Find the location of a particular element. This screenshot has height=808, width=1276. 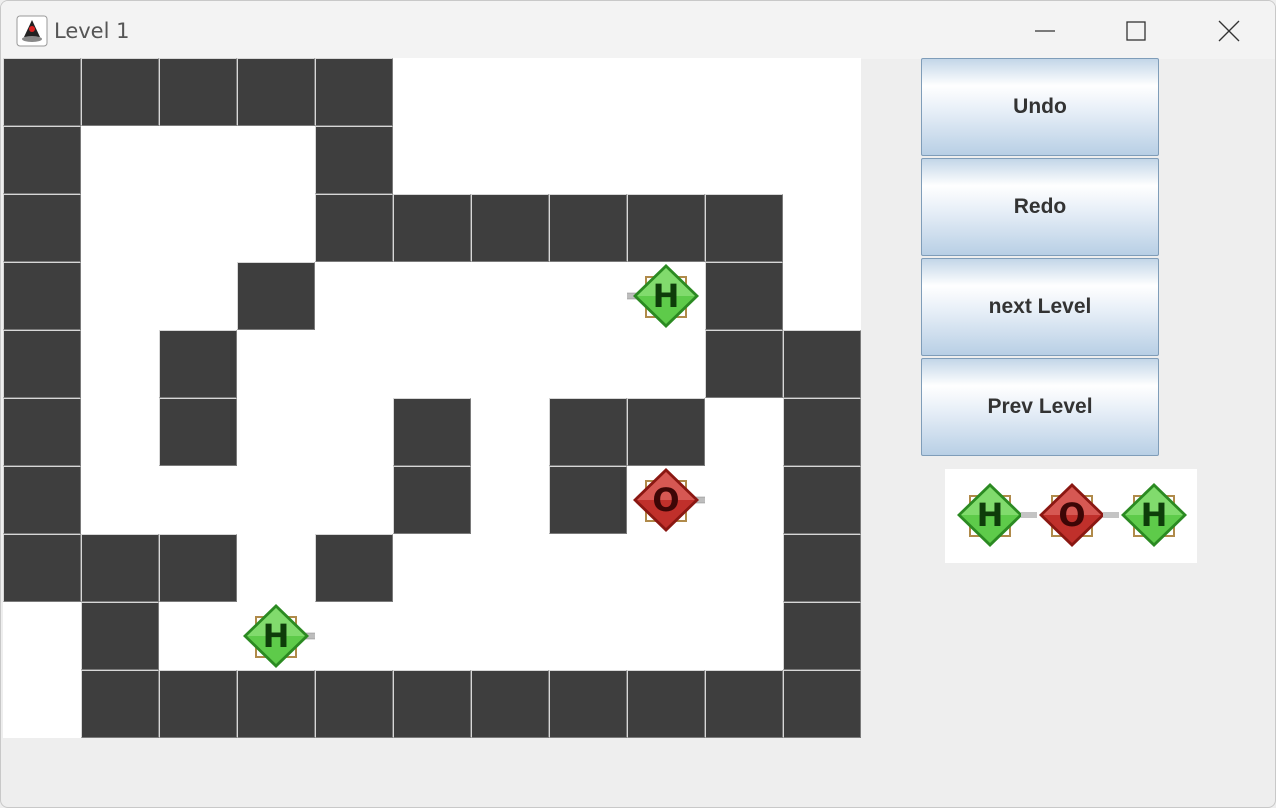

close-icon is located at coordinates (1229, 31).